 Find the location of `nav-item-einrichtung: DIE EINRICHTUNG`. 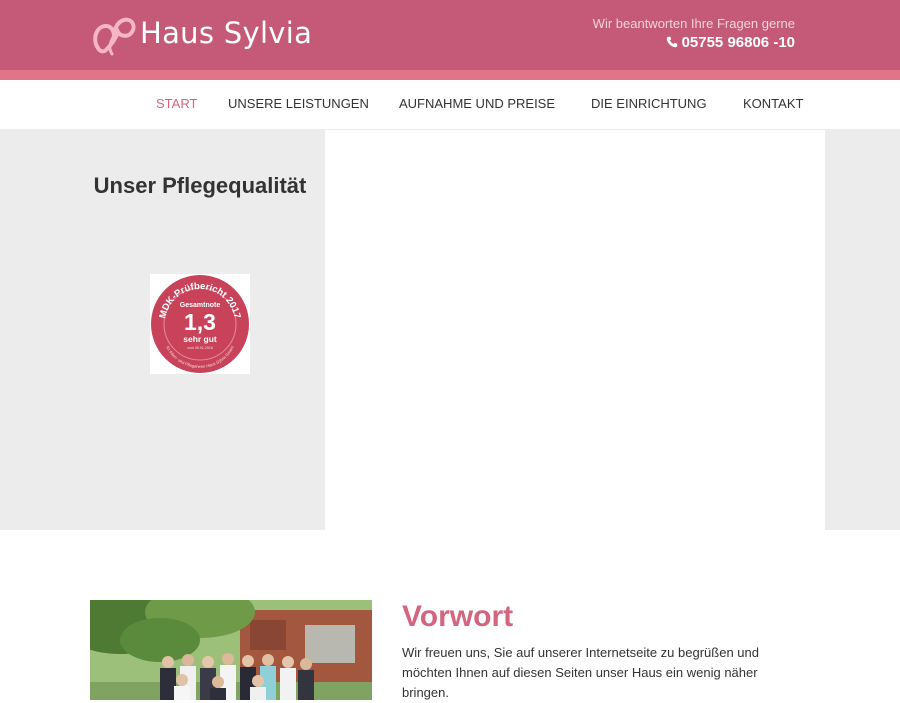

nav-item-einrichtung: DIE EINRICHTUNG is located at coordinates (649, 104).